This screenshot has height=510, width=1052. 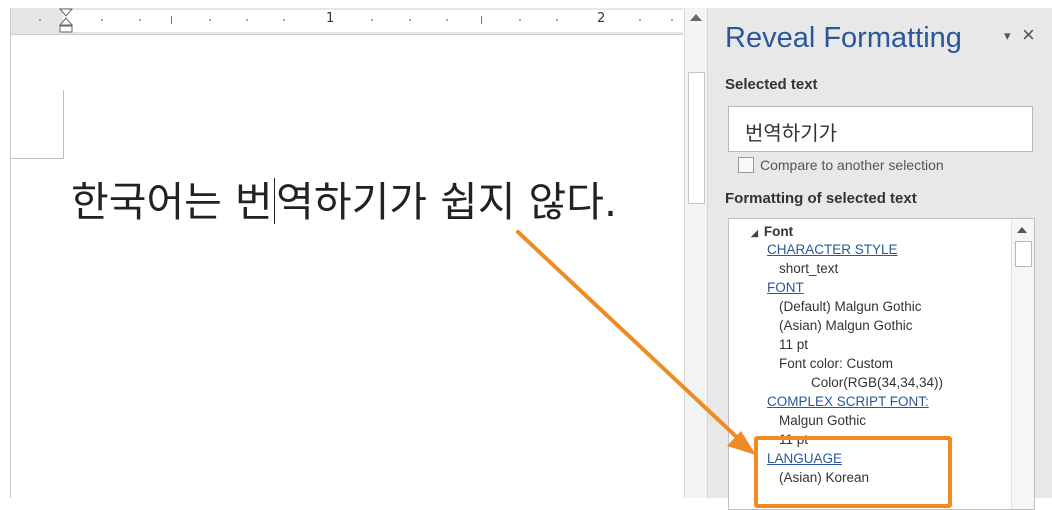 I want to click on document-scrollbar, so click(x=695, y=253).